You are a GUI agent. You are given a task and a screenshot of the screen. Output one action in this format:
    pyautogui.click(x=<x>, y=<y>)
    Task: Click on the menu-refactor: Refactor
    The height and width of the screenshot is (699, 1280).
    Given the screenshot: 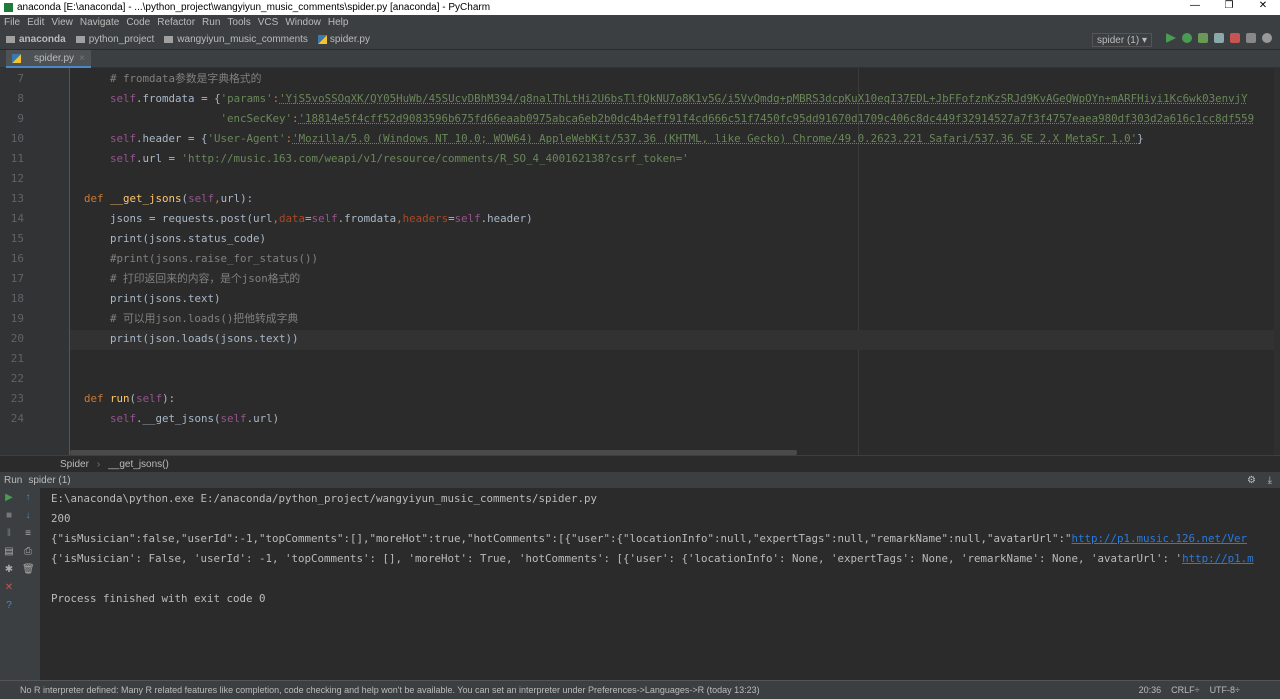 What is the action you would take?
    pyautogui.click(x=176, y=22)
    